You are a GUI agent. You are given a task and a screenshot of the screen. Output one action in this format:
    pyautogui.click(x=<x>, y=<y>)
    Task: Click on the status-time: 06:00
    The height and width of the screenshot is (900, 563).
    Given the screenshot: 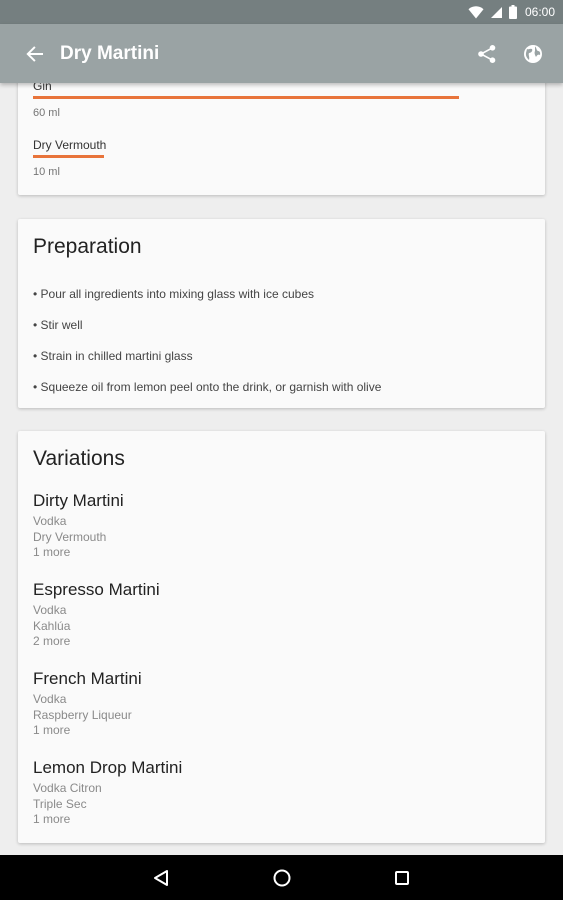 What is the action you would take?
    pyautogui.click(x=539, y=12)
    